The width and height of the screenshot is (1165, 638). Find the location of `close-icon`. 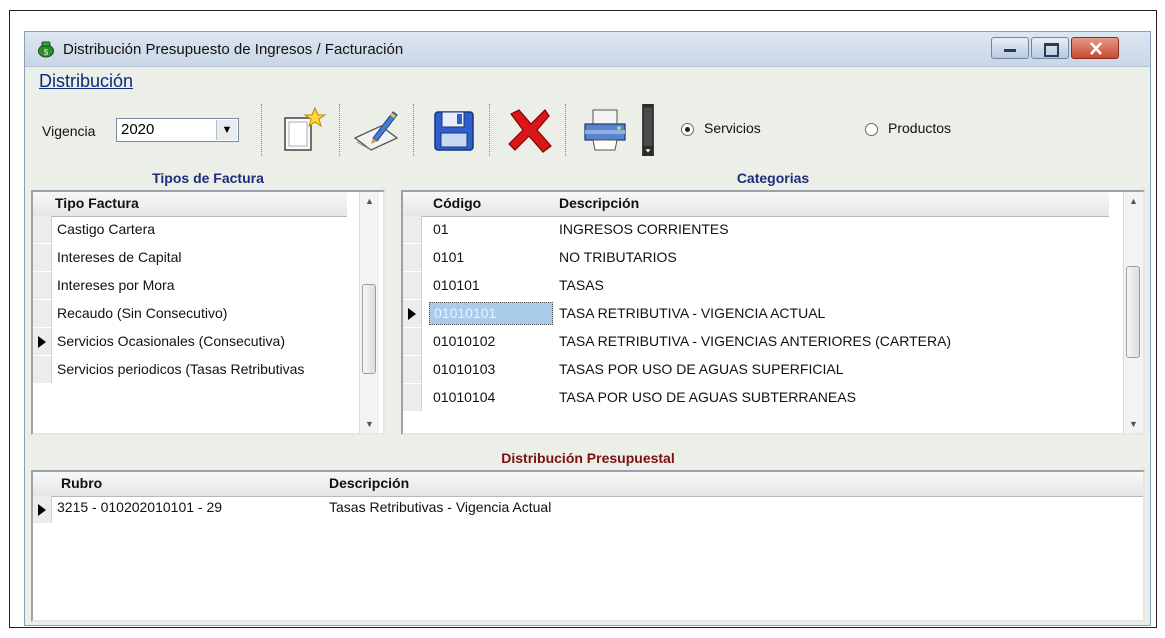

close-icon is located at coordinates (1096, 48).